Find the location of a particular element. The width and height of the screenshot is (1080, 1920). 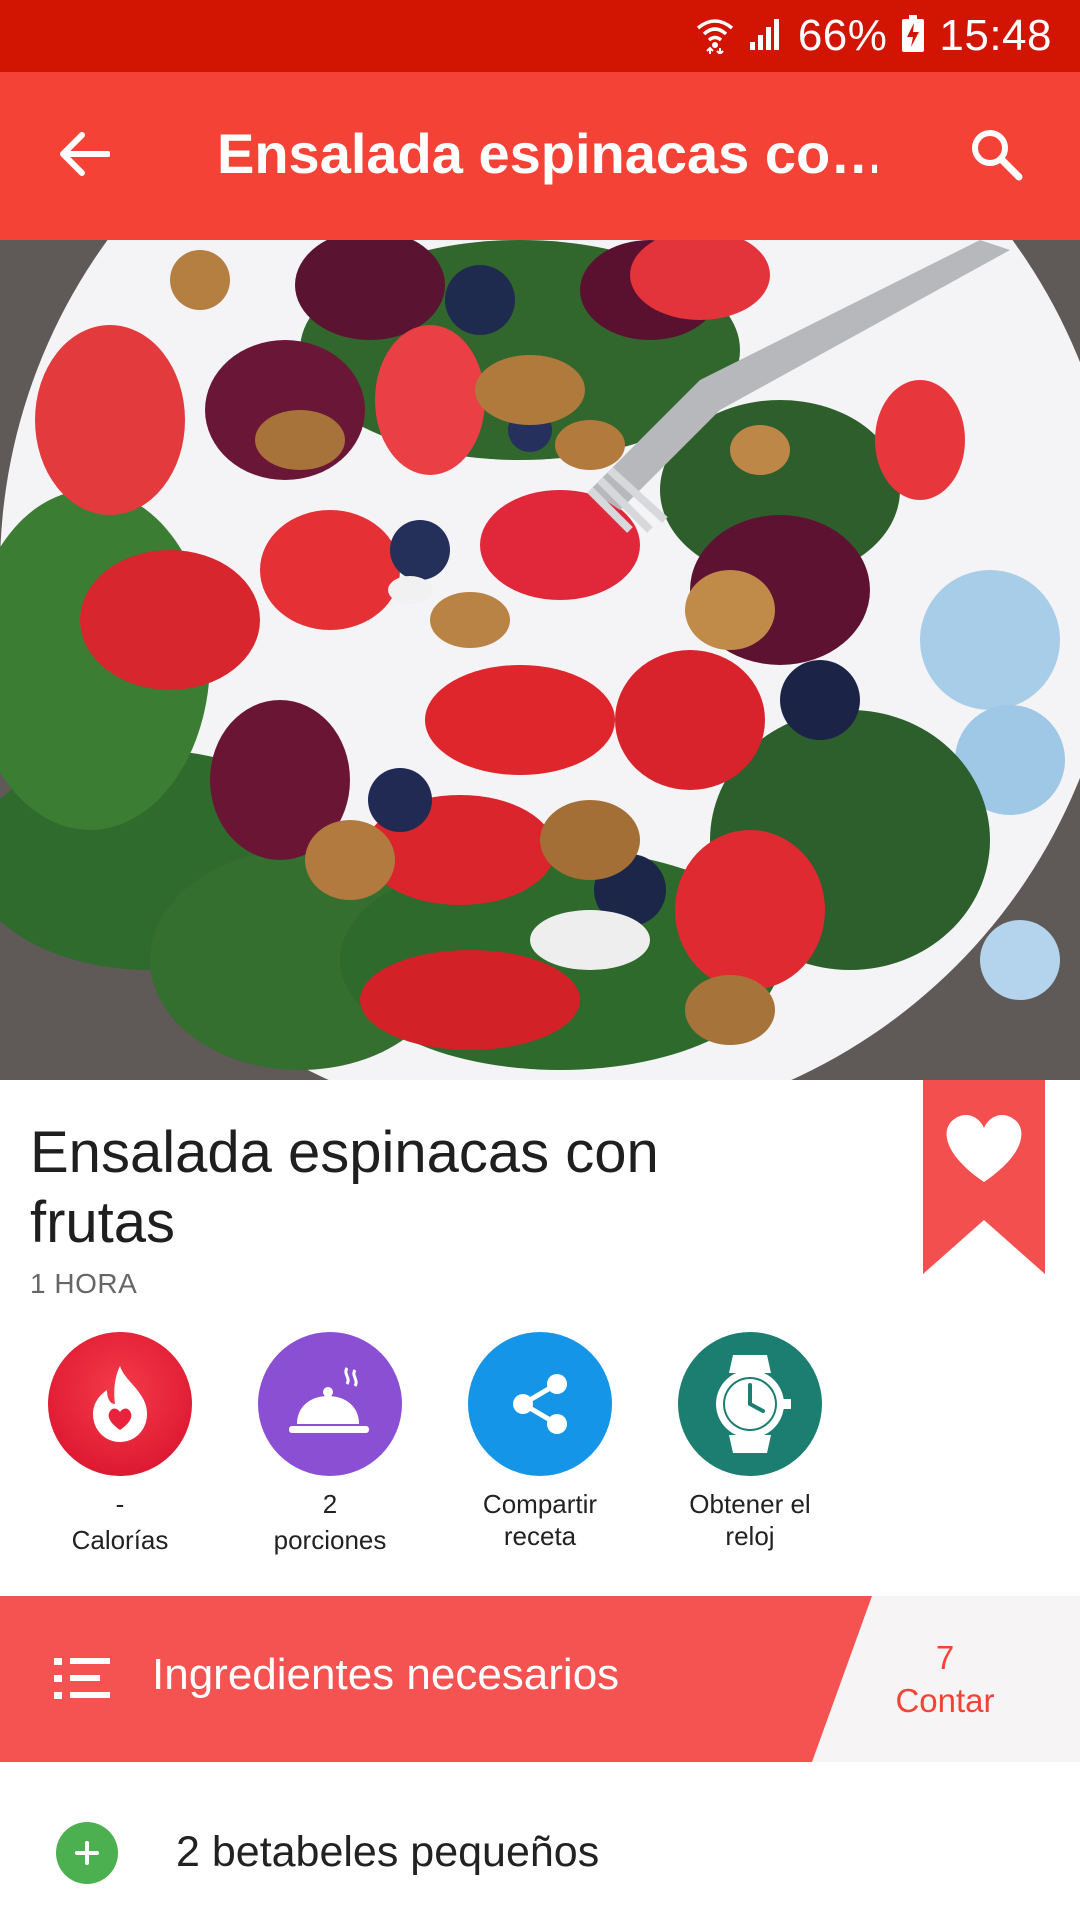

servings-circle is located at coordinates (330, 1404).